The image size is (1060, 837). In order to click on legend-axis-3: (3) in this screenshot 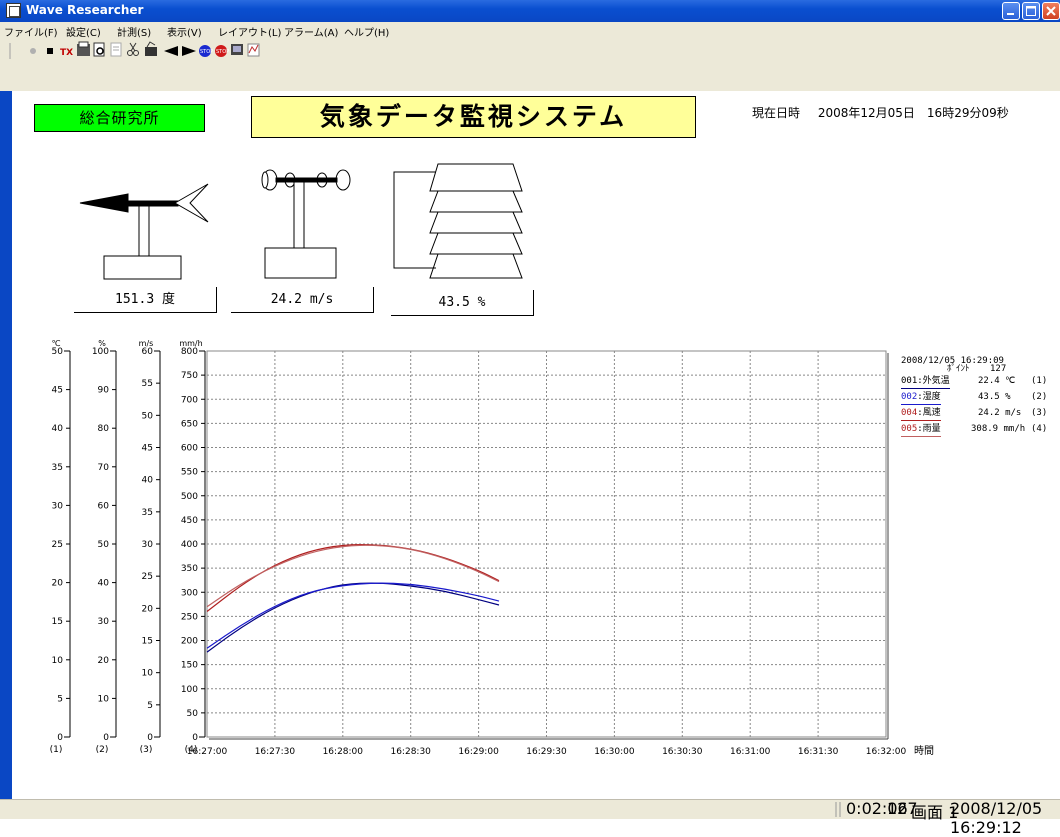, I will do `click(1039, 413)`.